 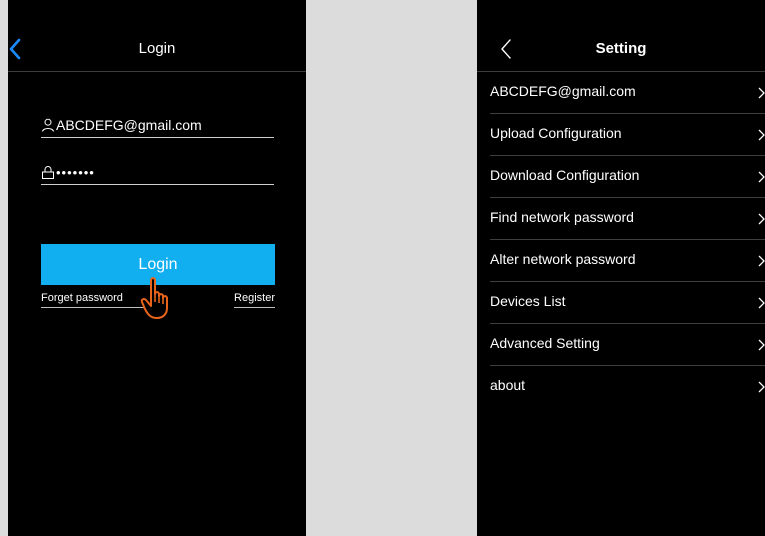 What do you see at coordinates (157, 36) in the screenshot?
I see `login-navbar: Login` at bounding box center [157, 36].